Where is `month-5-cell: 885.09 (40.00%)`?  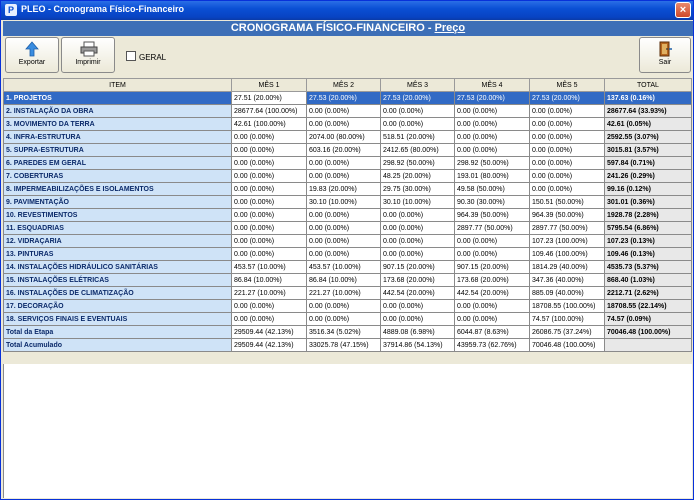
month-5-cell: 885.09 (40.00%) is located at coordinates (567, 293).